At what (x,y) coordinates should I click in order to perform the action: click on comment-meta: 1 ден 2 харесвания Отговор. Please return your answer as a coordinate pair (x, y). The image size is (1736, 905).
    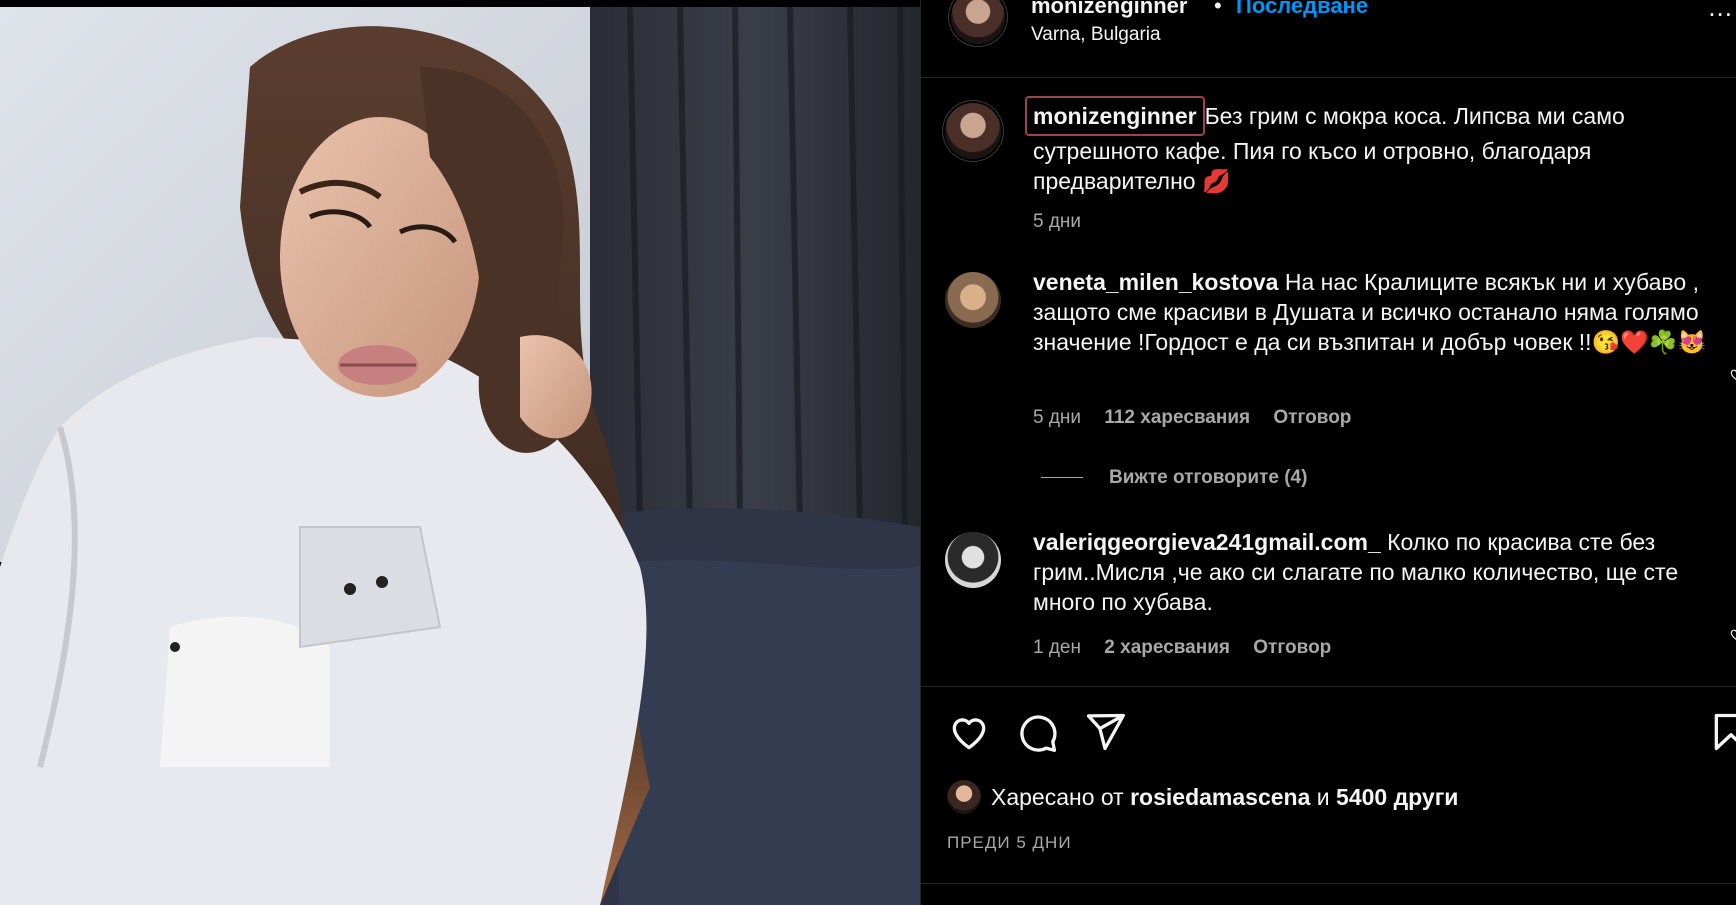
    Looking at the image, I should click on (1191, 648).